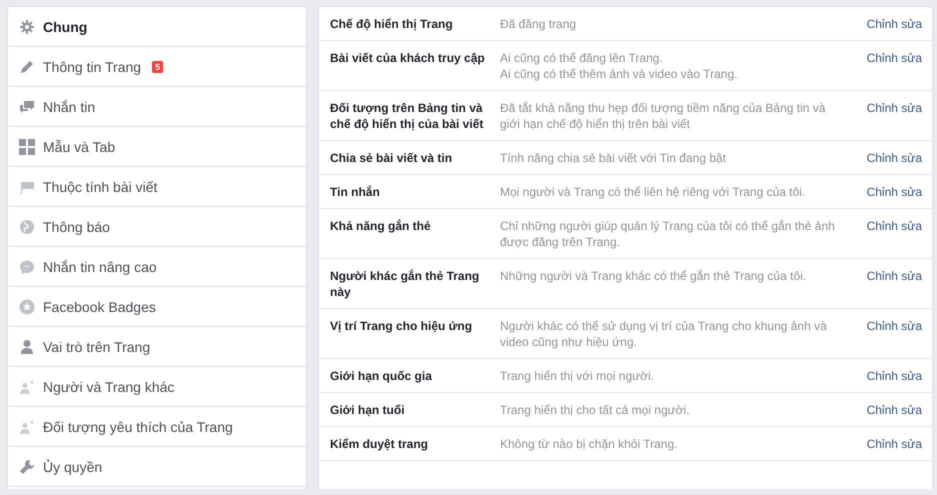 The image size is (937, 495). What do you see at coordinates (27, 226) in the screenshot?
I see `globe-icon` at bounding box center [27, 226].